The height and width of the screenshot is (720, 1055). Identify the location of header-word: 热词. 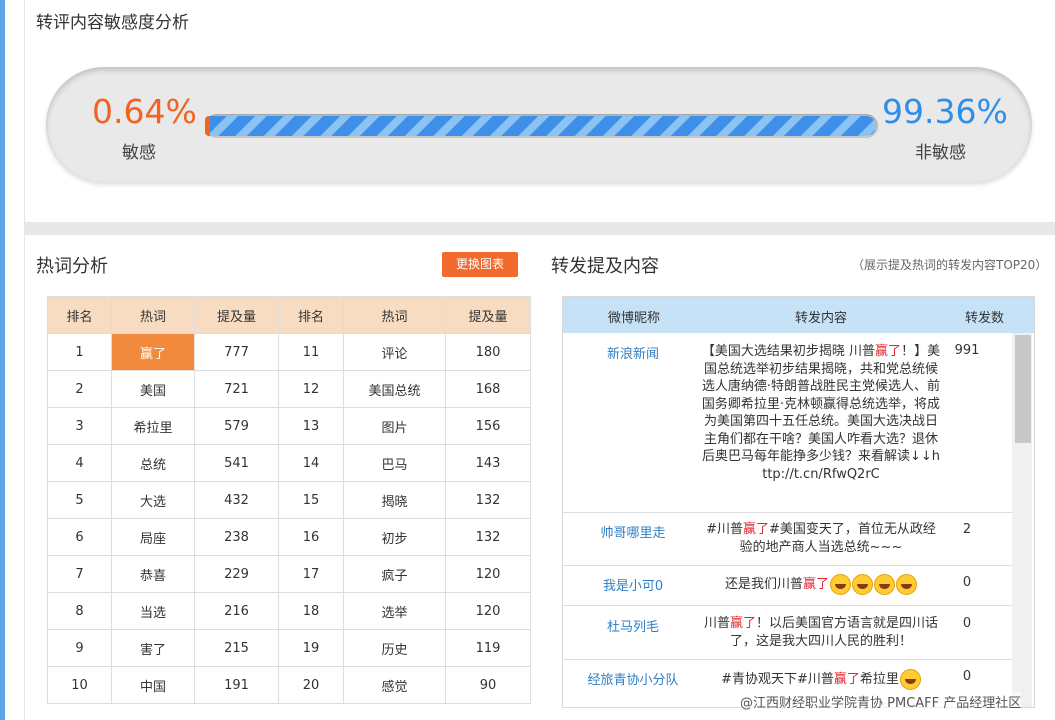
(153, 315).